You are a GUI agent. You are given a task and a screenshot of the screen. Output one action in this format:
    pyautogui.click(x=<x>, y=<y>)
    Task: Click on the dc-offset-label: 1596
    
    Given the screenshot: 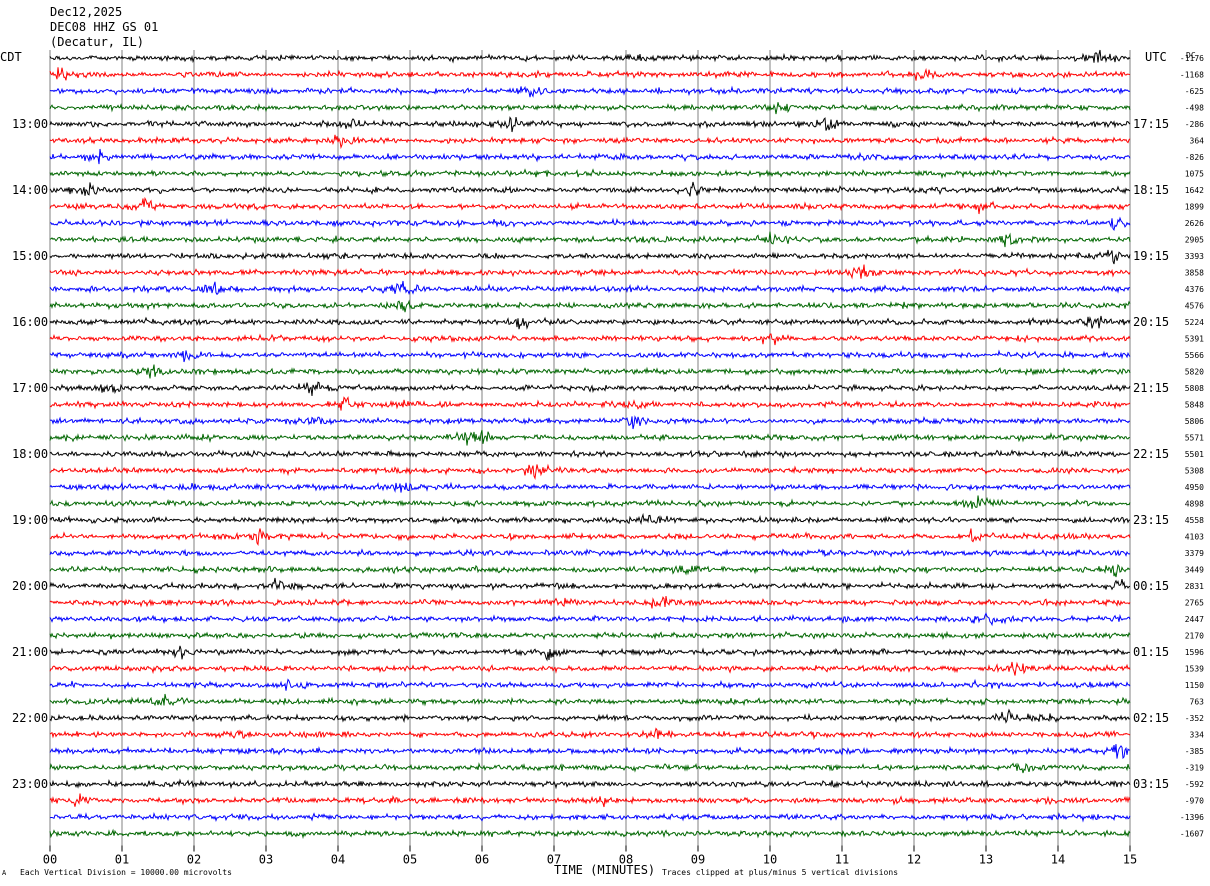 What is the action you would take?
    pyautogui.click(x=1194, y=652)
    